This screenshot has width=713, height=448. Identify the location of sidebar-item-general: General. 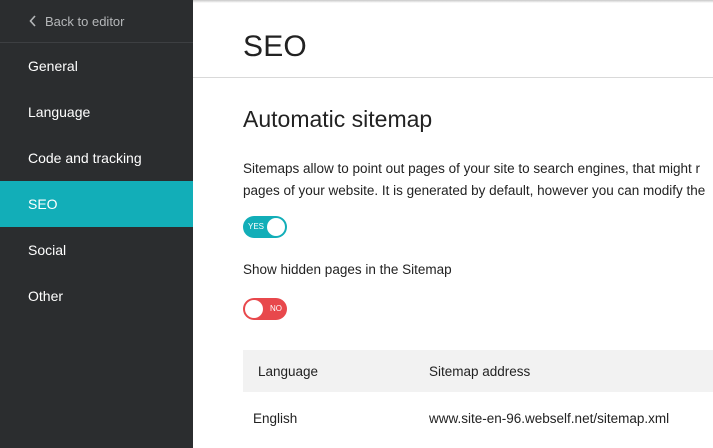
(96, 66).